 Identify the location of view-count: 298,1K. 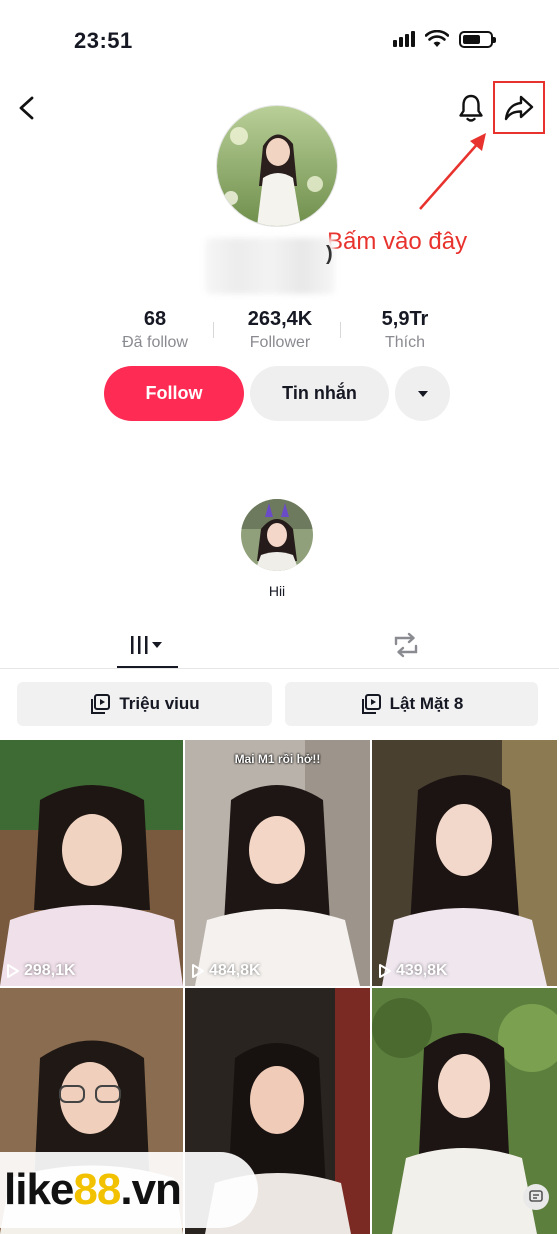
(41, 971).